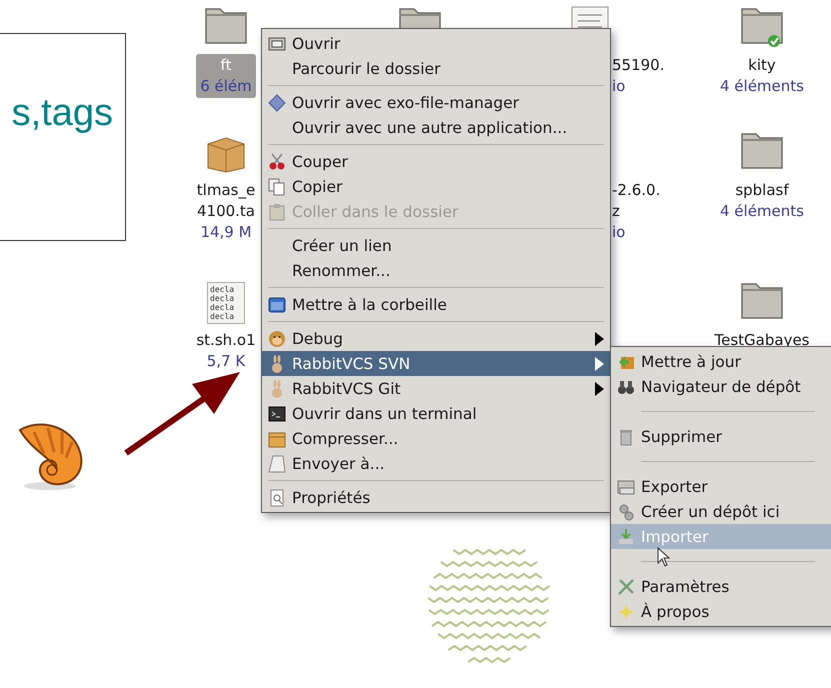 The height and width of the screenshot is (688, 831). Describe the element at coordinates (721, 511) in the screenshot. I see `menu-item: Créer un dépôt ici` at that location.